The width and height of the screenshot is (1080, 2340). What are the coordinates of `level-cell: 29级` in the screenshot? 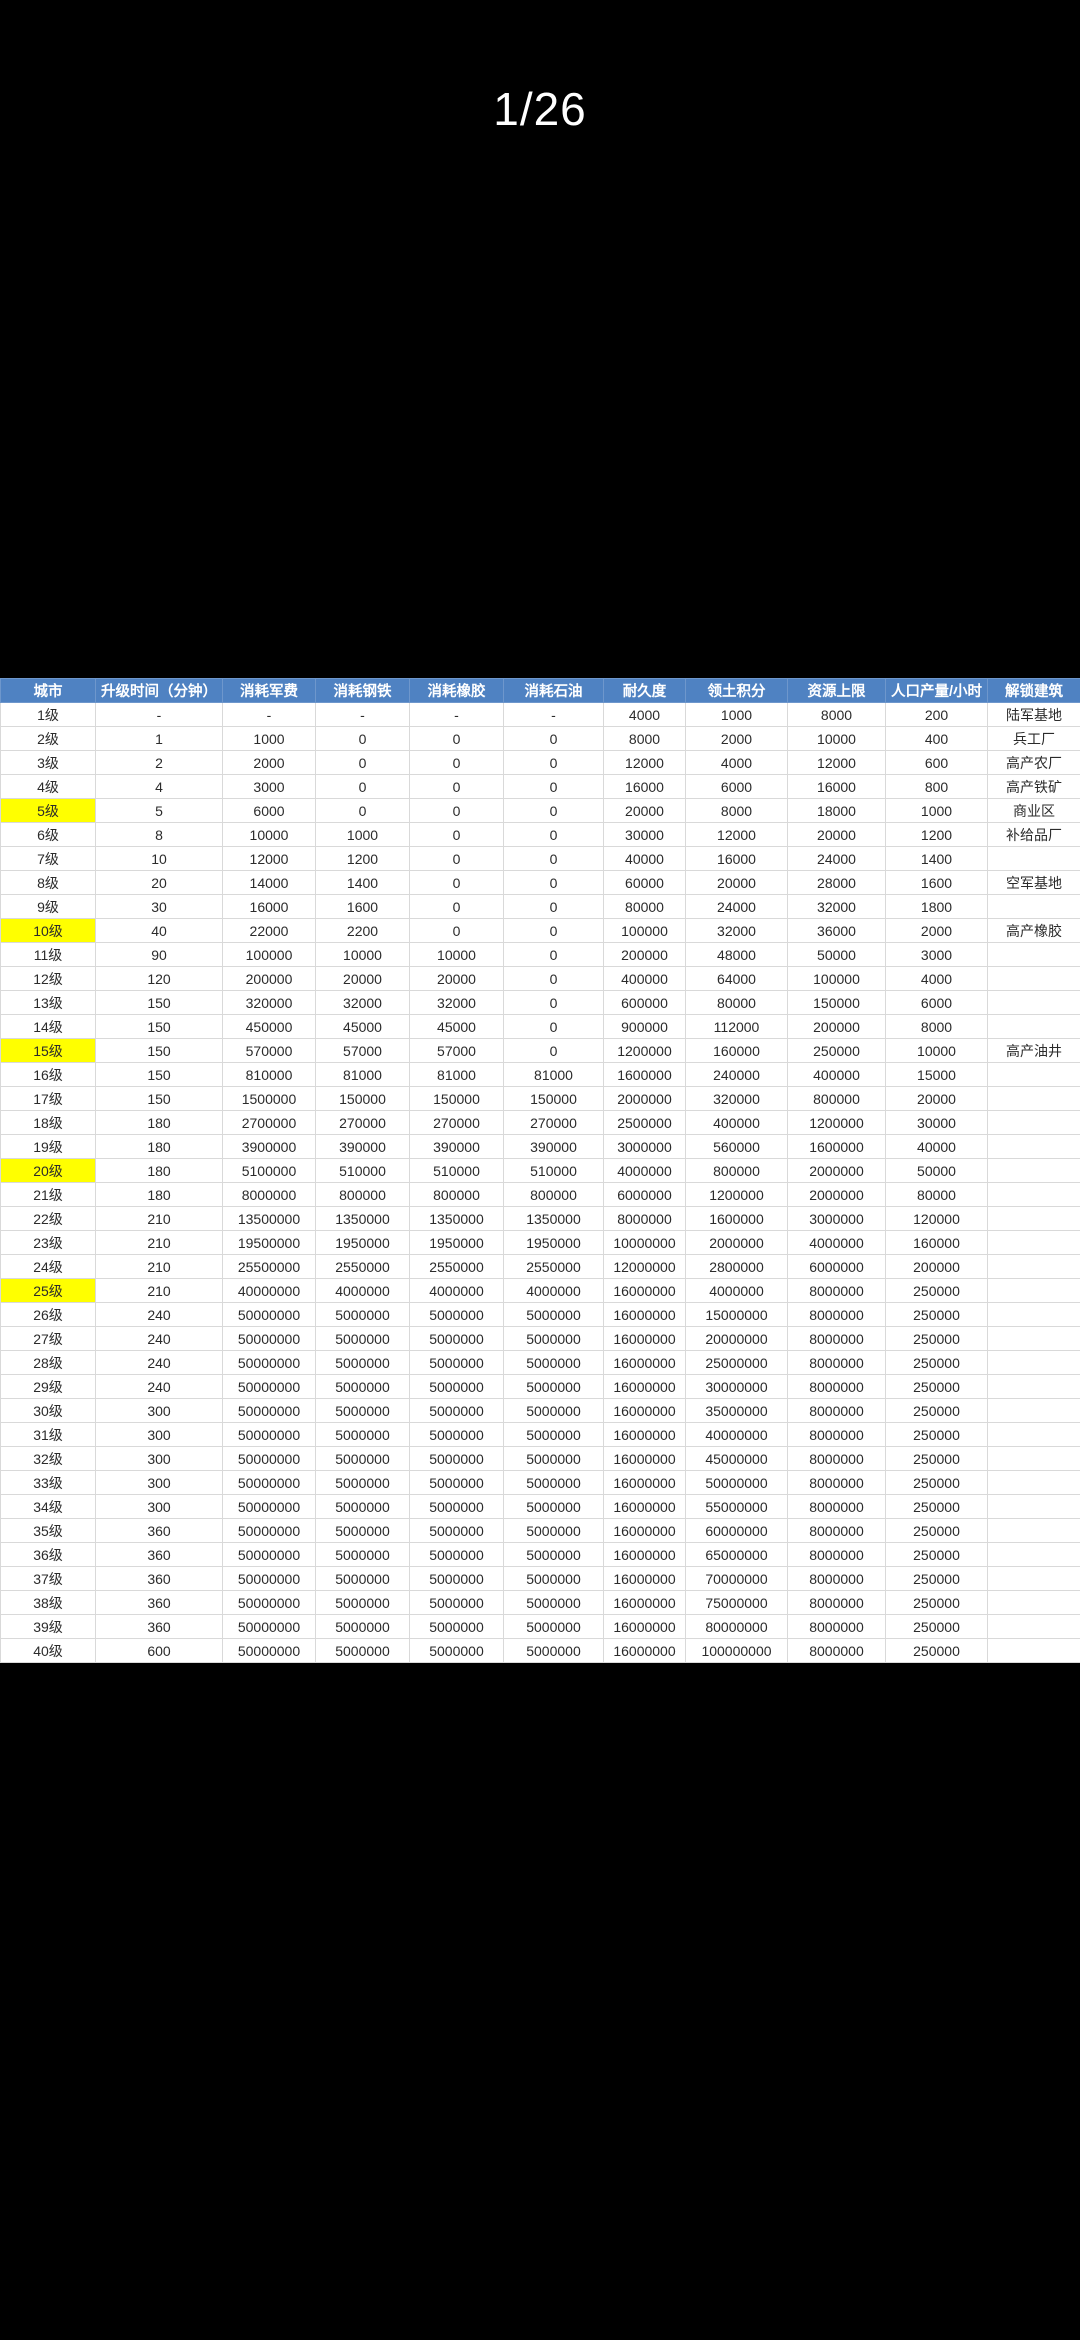 It's located at (48, 1386).